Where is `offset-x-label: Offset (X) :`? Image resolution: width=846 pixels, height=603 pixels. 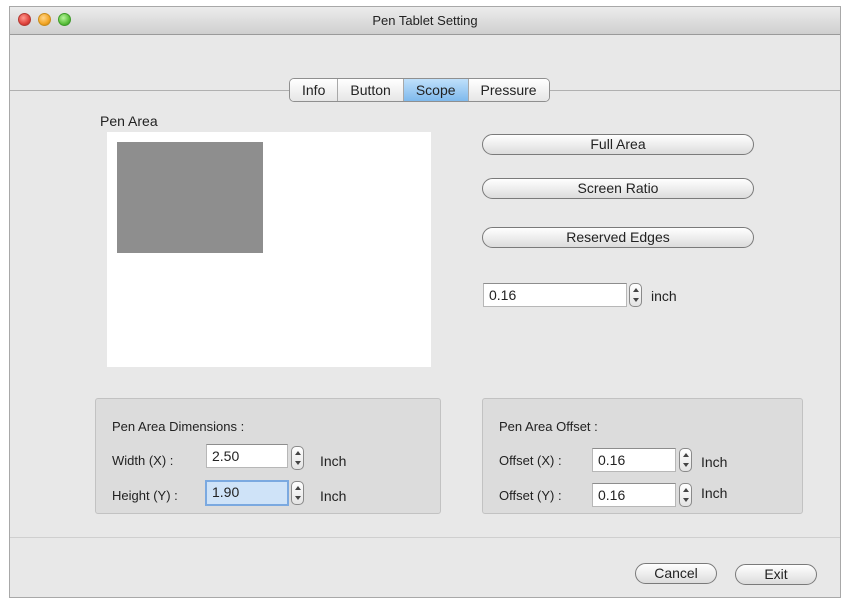 offset-x-label: Offset (X) : is located at coordinates (530, 460).